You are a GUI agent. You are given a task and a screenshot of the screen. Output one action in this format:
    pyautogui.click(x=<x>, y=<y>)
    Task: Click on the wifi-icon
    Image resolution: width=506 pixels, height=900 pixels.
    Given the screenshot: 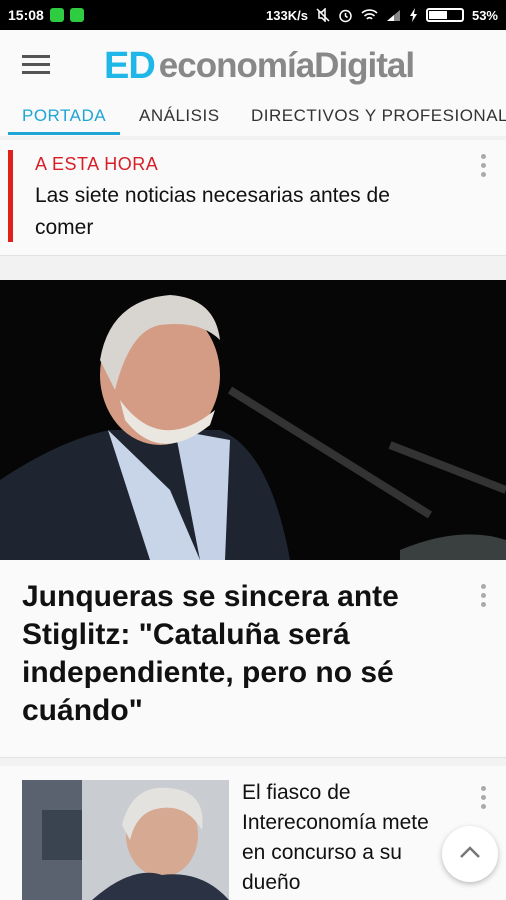 What is the action you would take?
    pyautogui.click(x=369, y=14)
    